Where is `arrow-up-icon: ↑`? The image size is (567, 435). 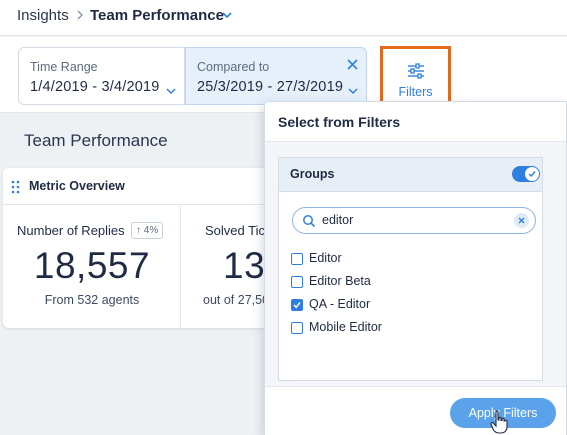 arrow-up-icon: ↑ is located at coordinates (138, 230).